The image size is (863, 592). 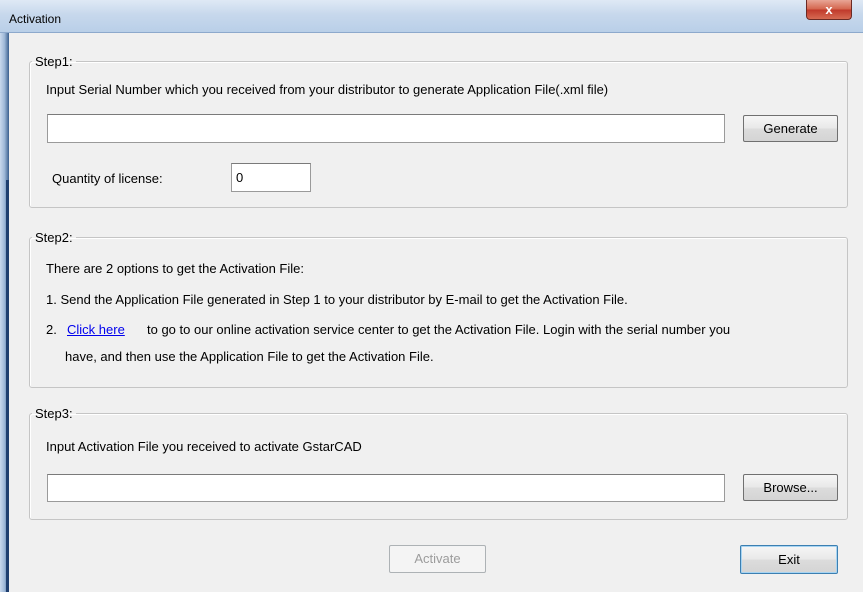 What do you see at coordinates (437, 559) in the screenshot?
I see `activate-button: Activate` at bounding box center [437, 559].